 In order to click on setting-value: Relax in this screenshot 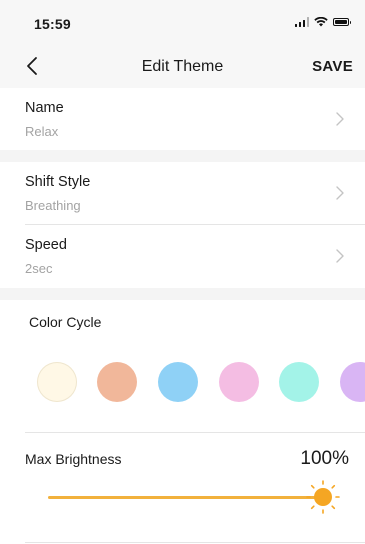, I will do `click(42, 131)`.